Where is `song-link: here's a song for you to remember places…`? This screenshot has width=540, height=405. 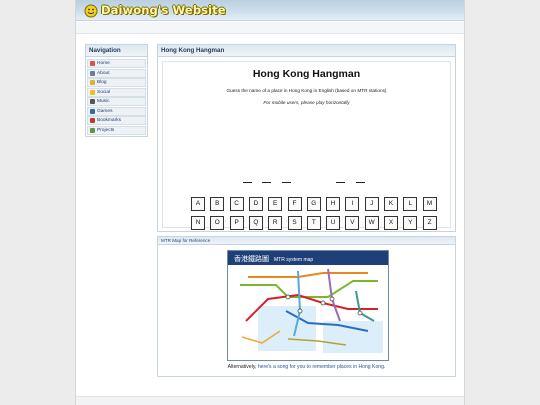
song-link: here's a song for you to remember places… is located at coordinates (321, 367).